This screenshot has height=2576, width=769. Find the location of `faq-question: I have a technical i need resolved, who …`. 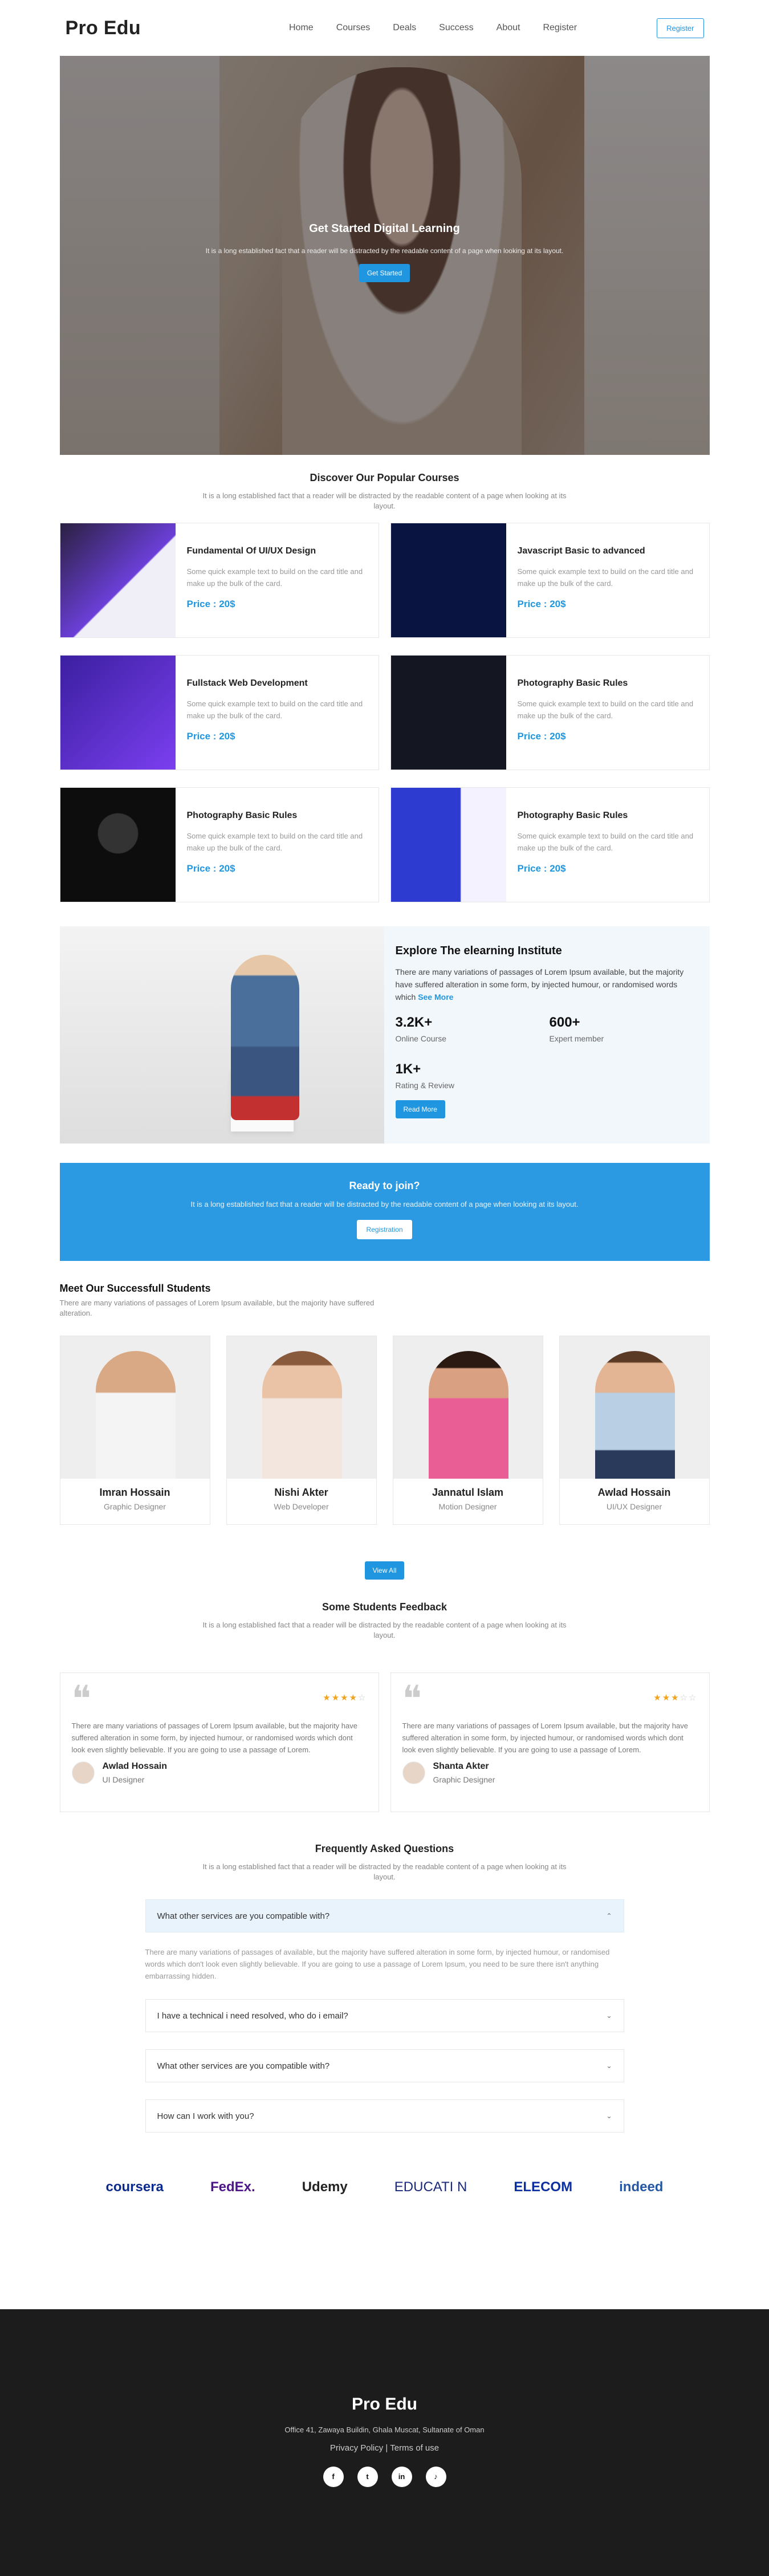

faq-question: I have a technical i need resolved, who … is located at coordinates (384, 2015).